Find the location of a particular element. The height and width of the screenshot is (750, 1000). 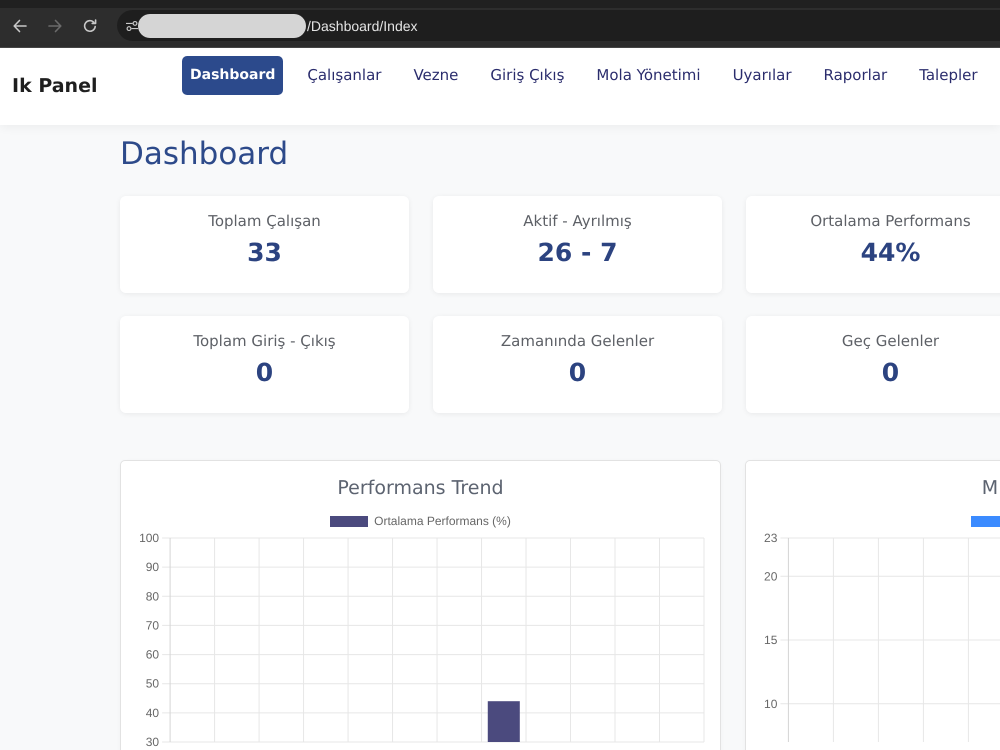

stat-label: Toplam Çalışan is located at coordinates (264, 221).